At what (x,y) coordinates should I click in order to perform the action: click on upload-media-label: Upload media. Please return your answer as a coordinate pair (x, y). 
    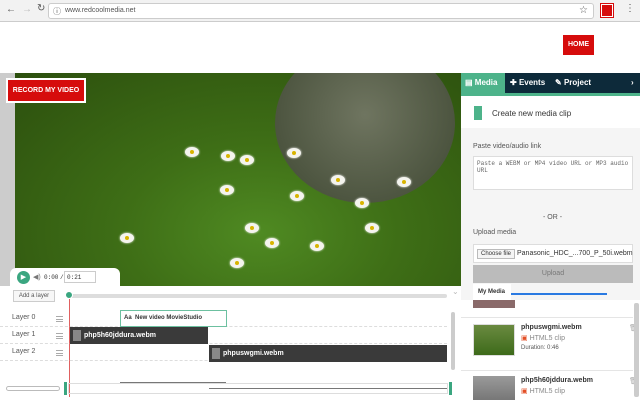
    Looking at the image, I should click on (495, 232).